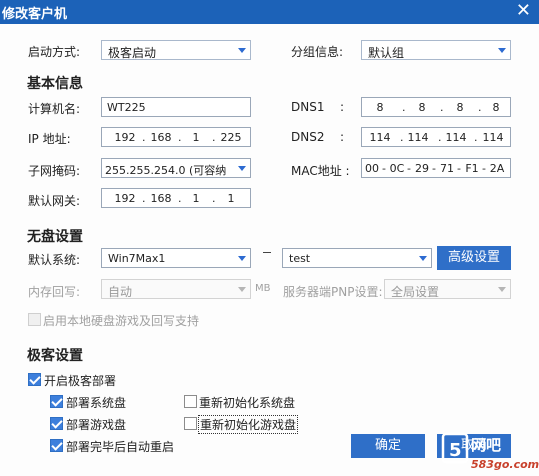 The image size is (539, 476). I want to click on window-title: 修改客户机, so click(35, 14).